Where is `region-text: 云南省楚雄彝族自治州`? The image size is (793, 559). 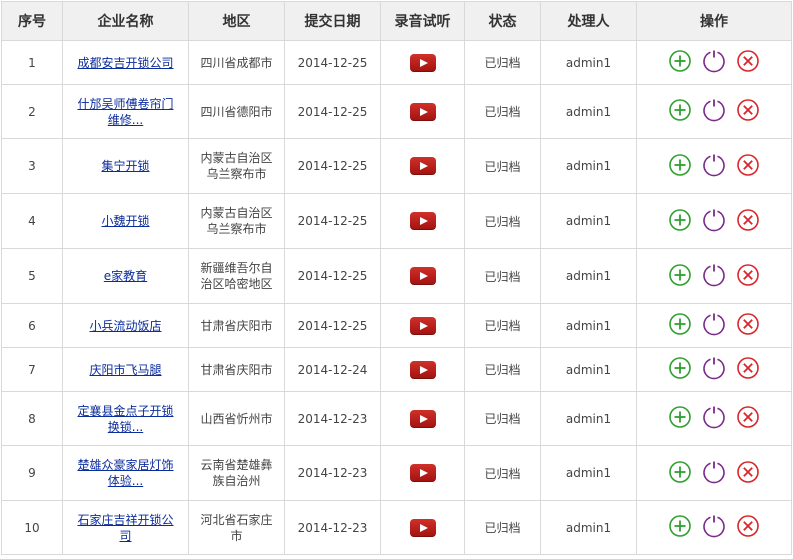
region-text: 云南省楚雄彝族自治州 is located at coordinates (236, 473).